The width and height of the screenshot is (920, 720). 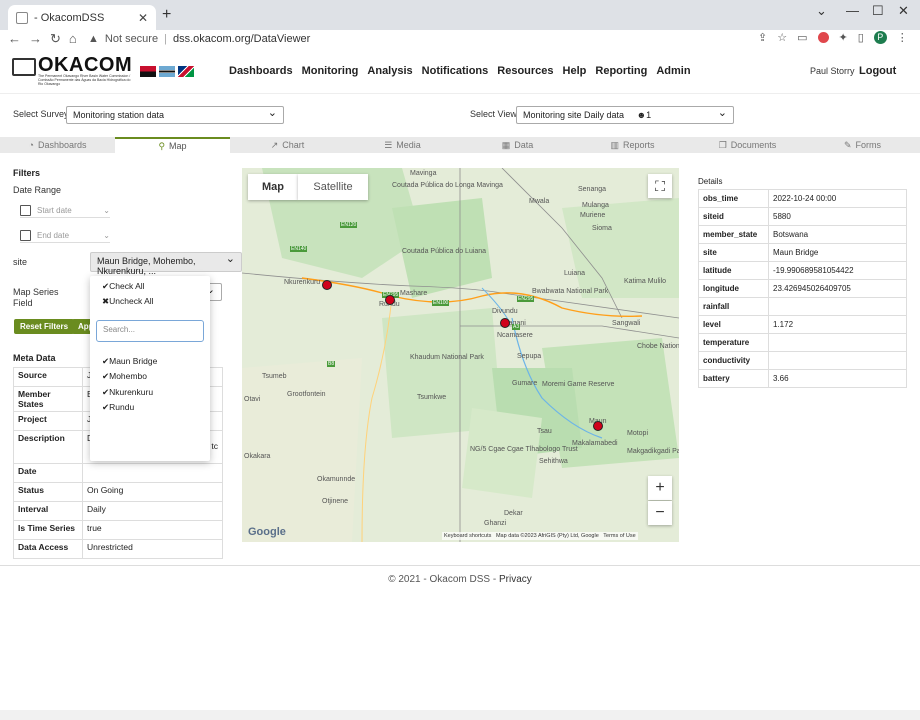 I want to click on tab-chart: ↗ Chart, so click(x=287, y=145).